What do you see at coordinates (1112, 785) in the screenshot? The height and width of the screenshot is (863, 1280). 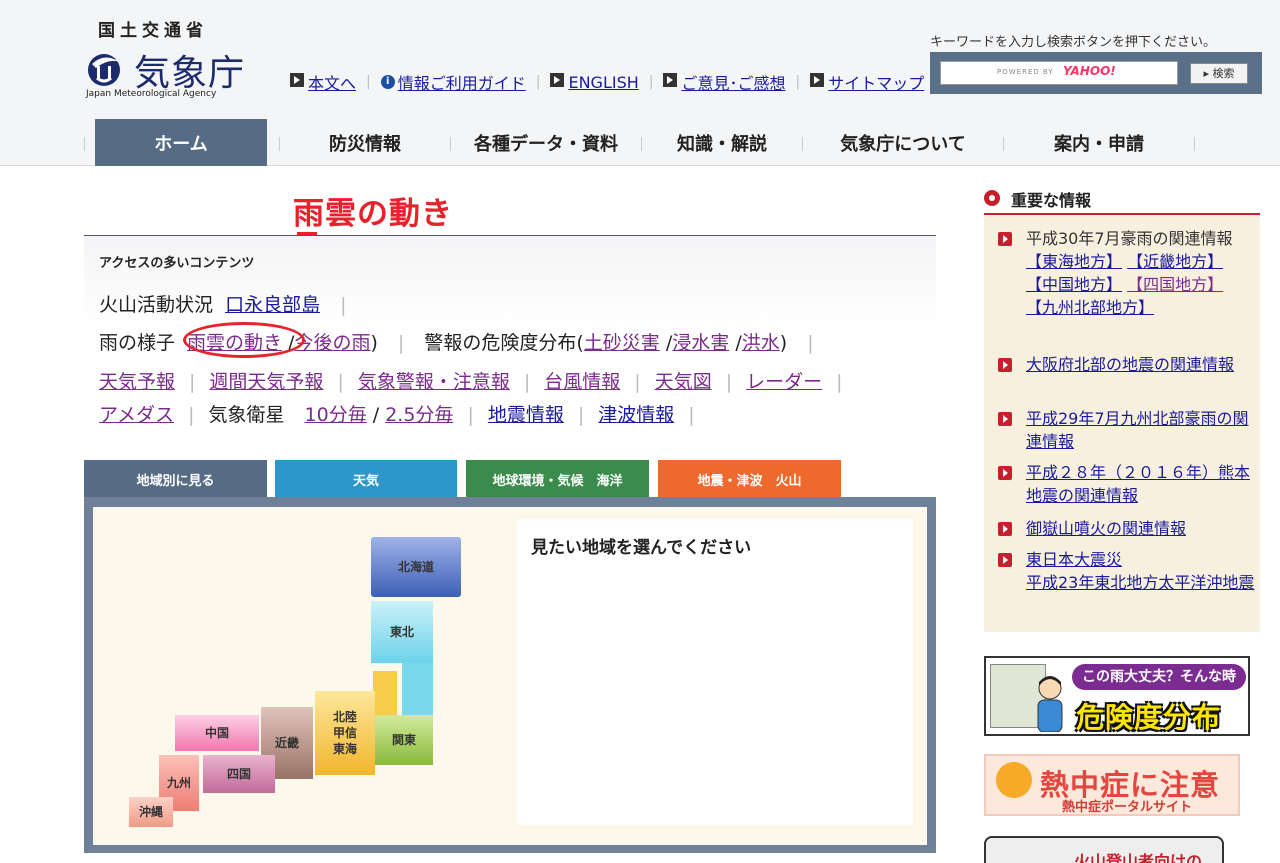 I see `heatstroke-banner: 熱中症に注意 熱中症ポータルサイト` at bounding box center [1112, 785].